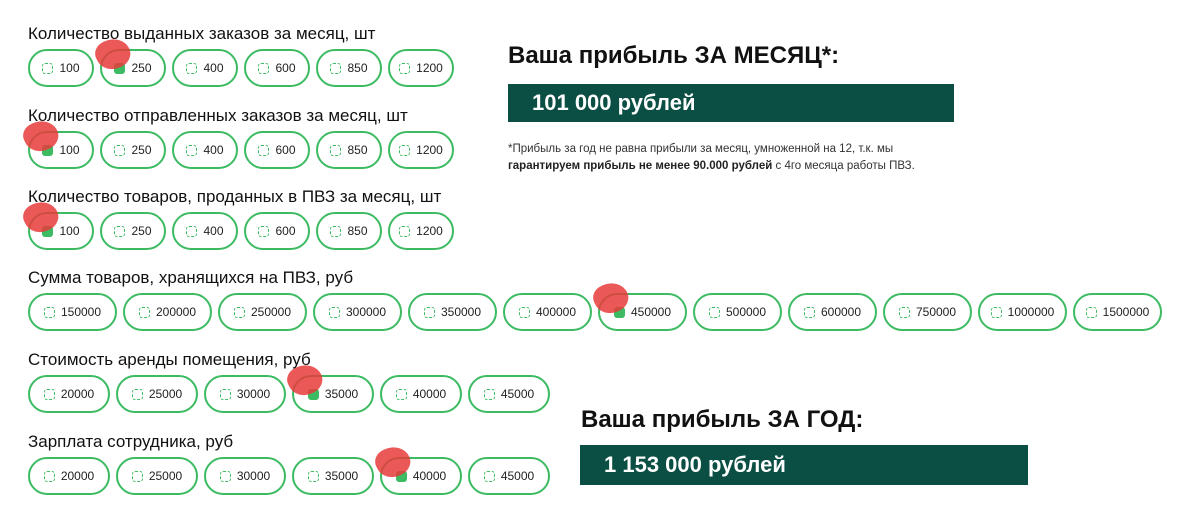 This screenshot has width=1200, height=520. I want to click on option-button: 450000, so click(642, 312).